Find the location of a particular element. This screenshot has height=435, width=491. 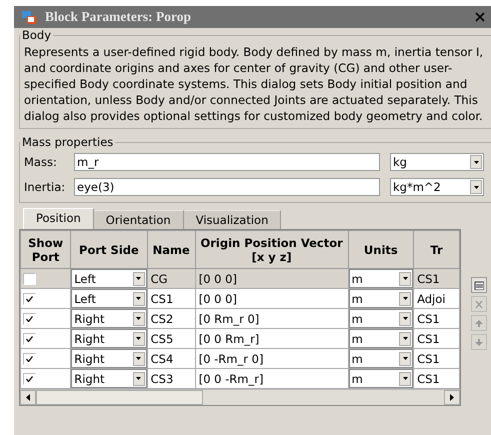

column-header: Units is located at coordinates (381, 249).